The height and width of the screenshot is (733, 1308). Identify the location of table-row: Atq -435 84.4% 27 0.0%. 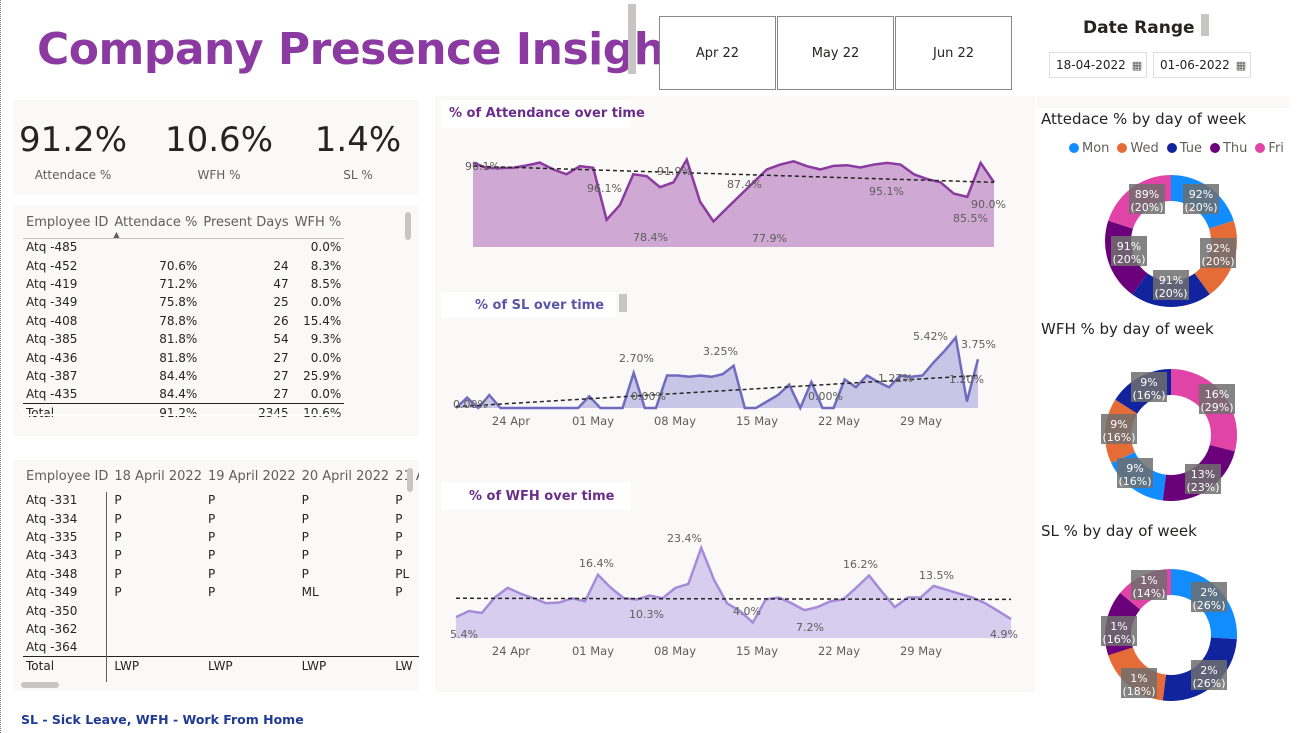
(183, 394).